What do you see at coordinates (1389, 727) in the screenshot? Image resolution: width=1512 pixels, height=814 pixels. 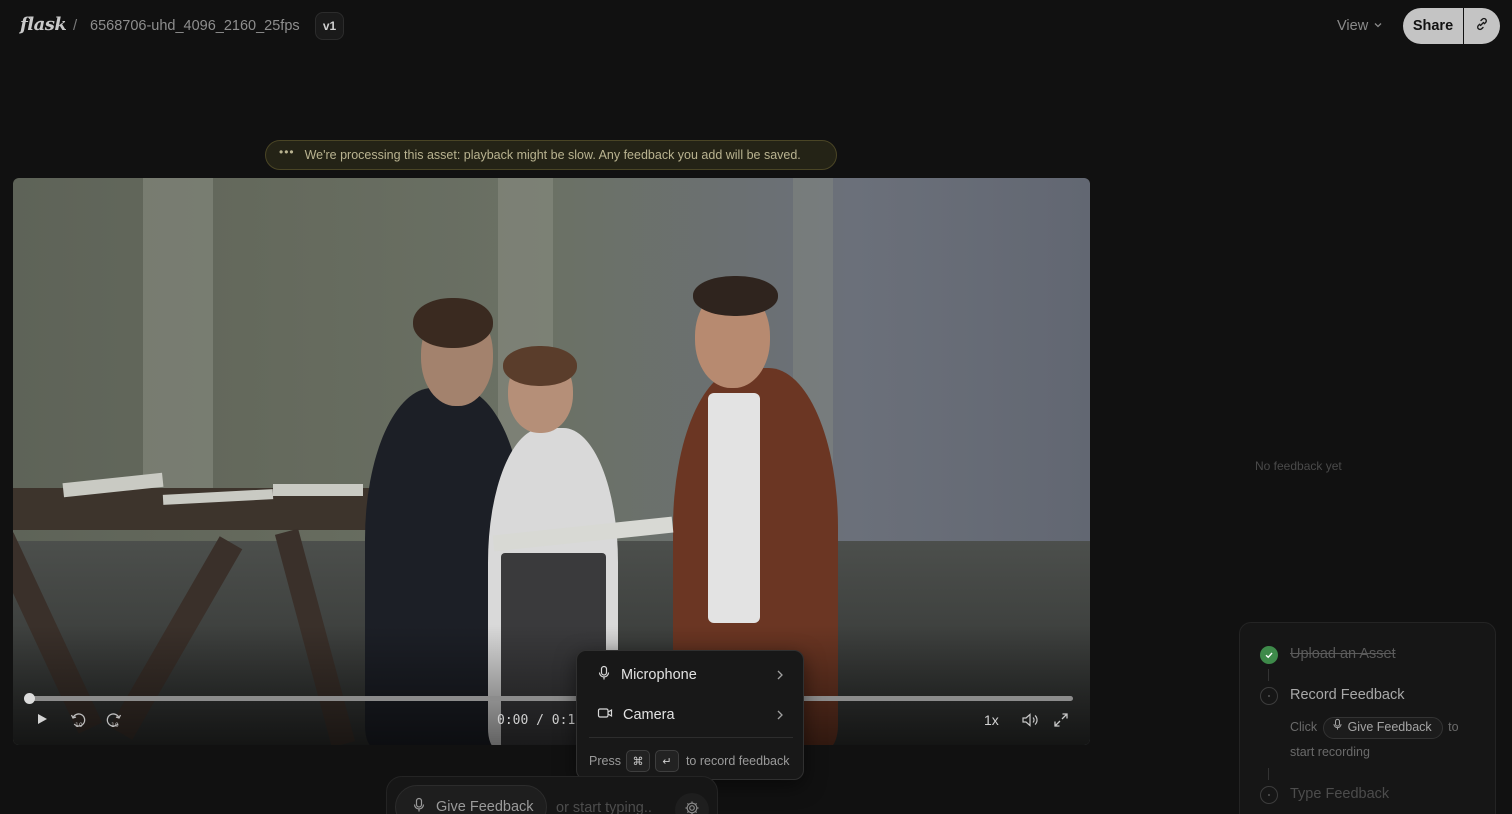 I see `chip-label: Give Feedback` at bounding box center [1389, 727].